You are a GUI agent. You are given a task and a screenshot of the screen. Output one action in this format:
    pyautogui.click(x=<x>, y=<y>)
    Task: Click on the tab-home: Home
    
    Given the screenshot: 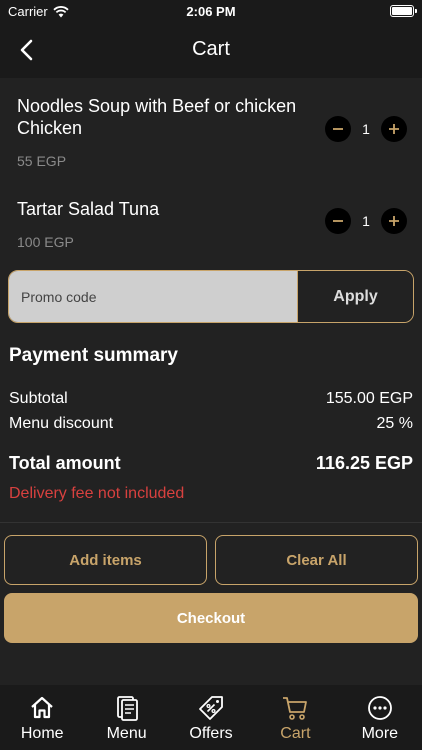 What is the action you would take?
    pyautogui.click(x=42, y=717)
    